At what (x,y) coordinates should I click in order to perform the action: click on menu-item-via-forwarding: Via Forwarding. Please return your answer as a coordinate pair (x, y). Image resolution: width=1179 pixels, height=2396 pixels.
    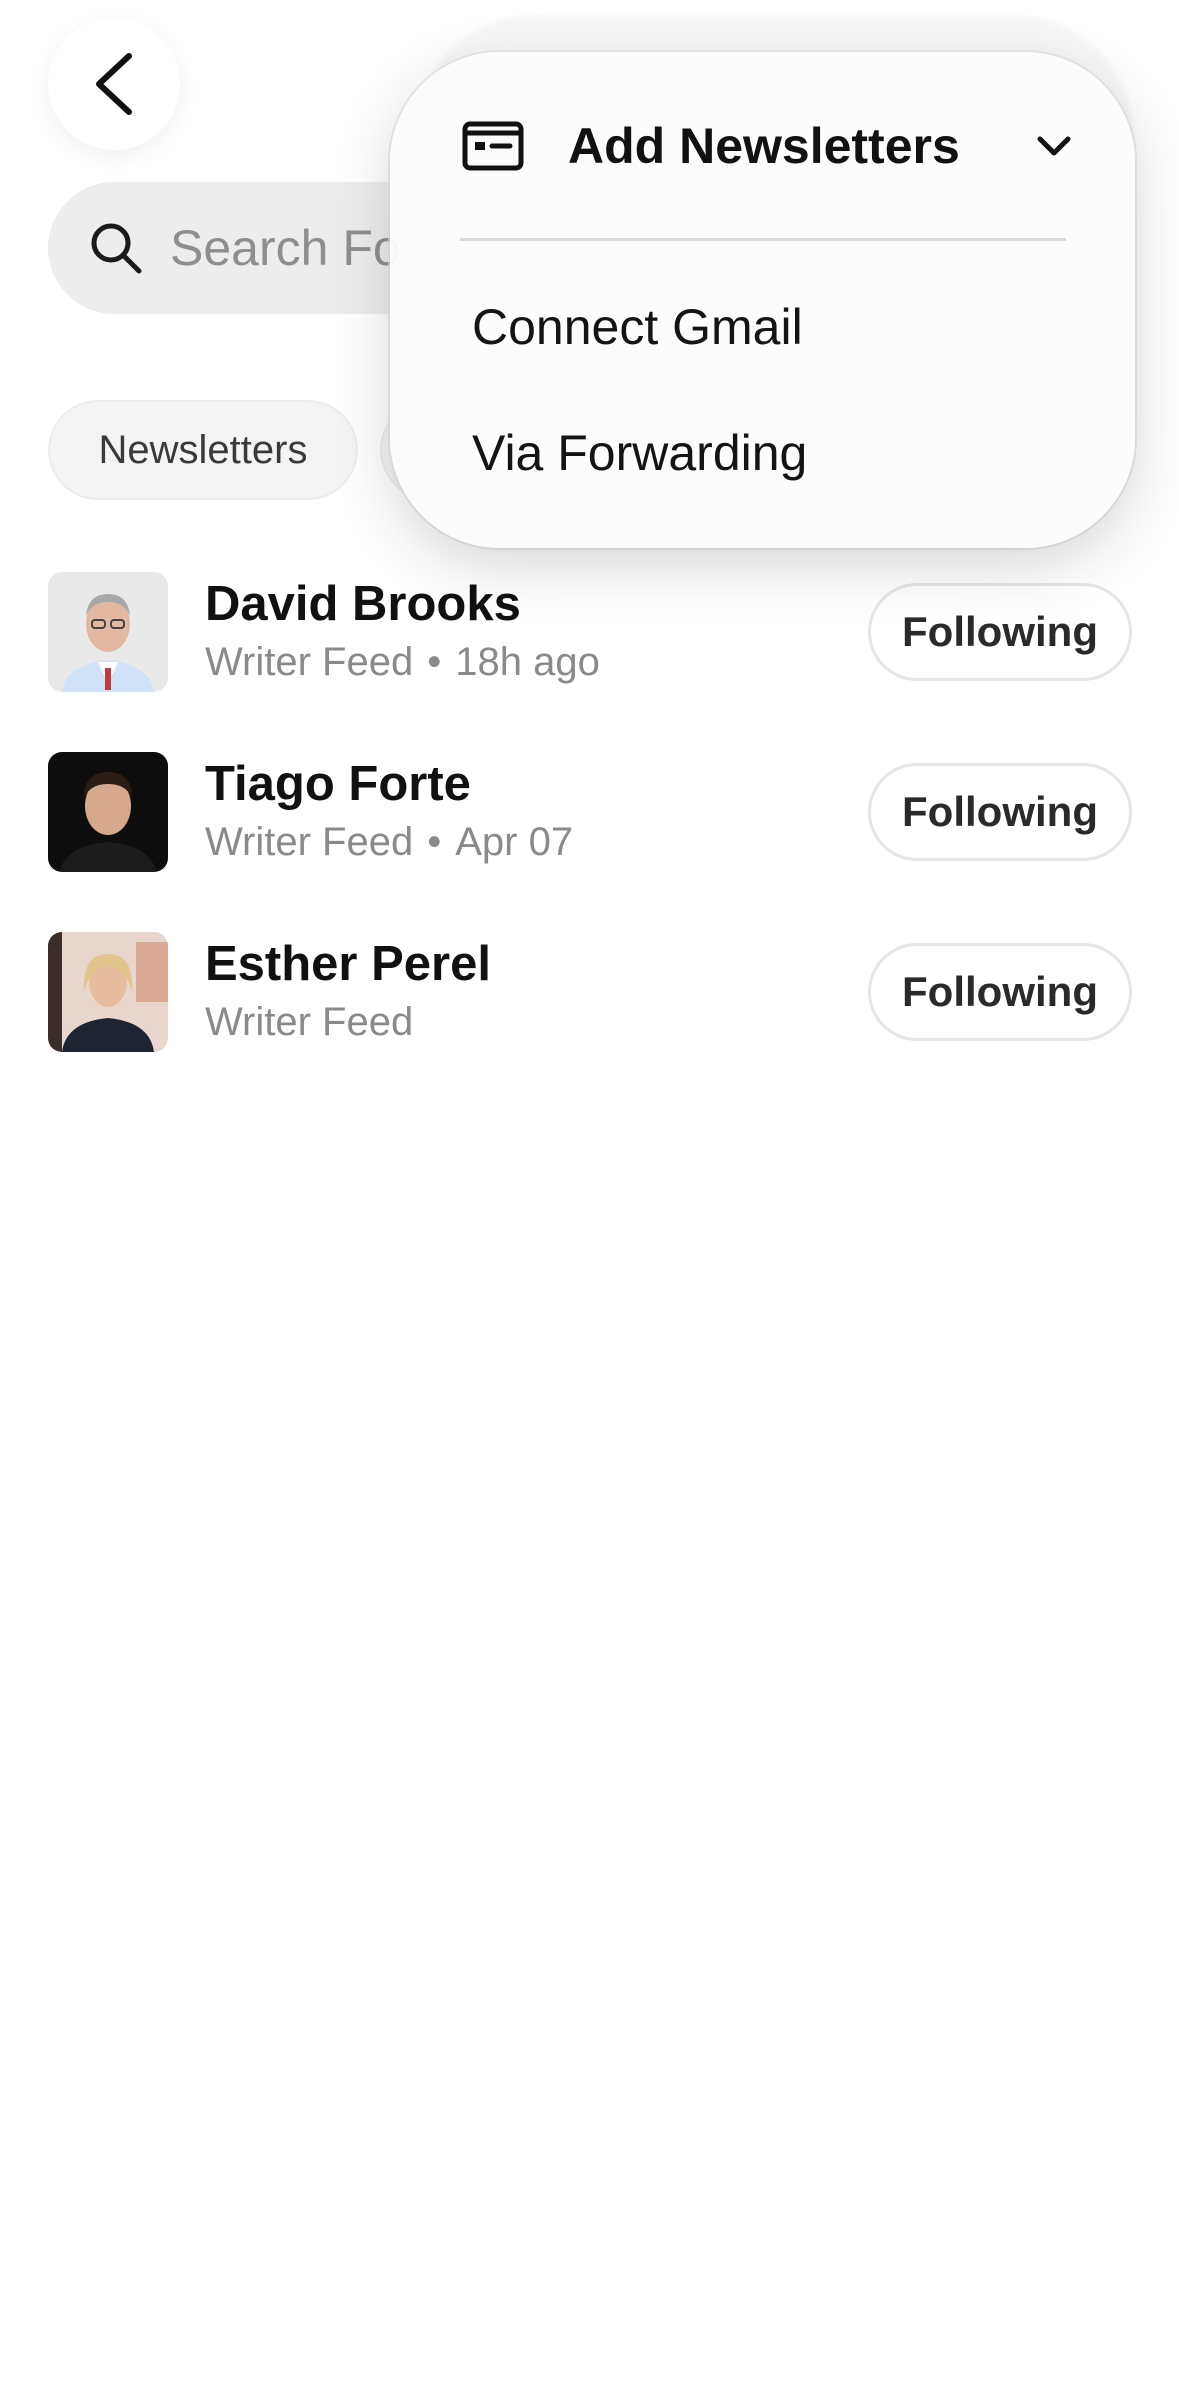
    Looking at the image, I should click on (639, 453).